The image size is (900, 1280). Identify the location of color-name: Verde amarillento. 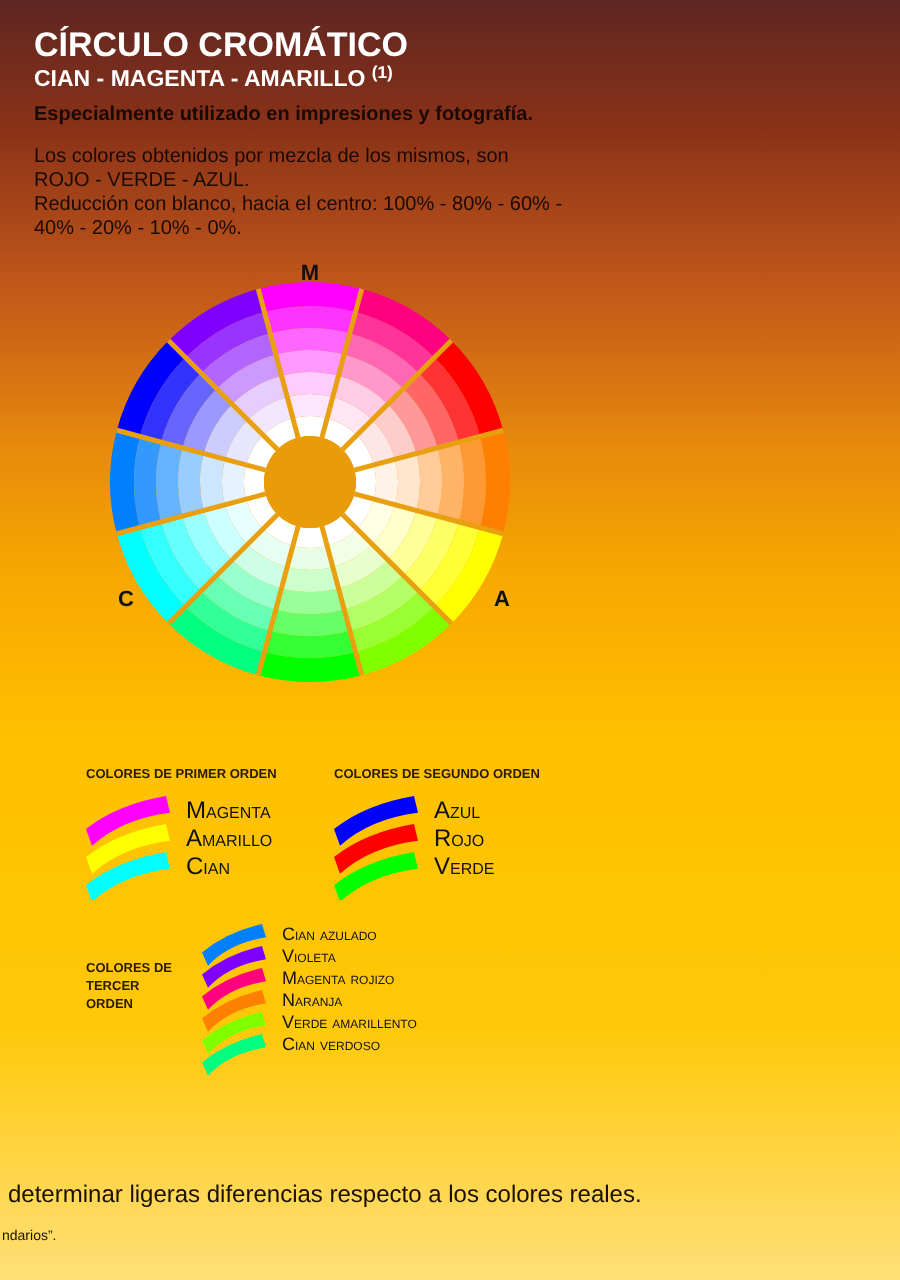
(349, 1022).